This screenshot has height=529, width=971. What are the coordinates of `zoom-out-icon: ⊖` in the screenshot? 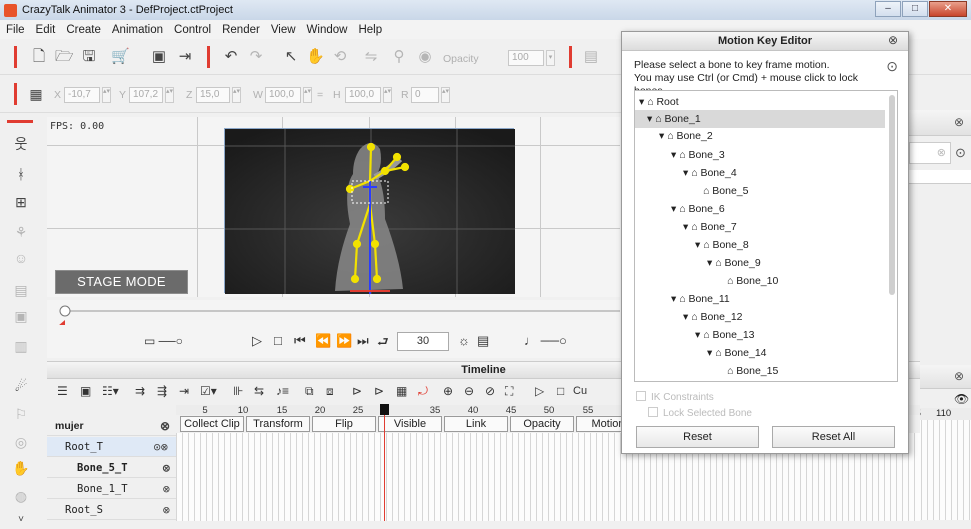 It's located at (469, 391).